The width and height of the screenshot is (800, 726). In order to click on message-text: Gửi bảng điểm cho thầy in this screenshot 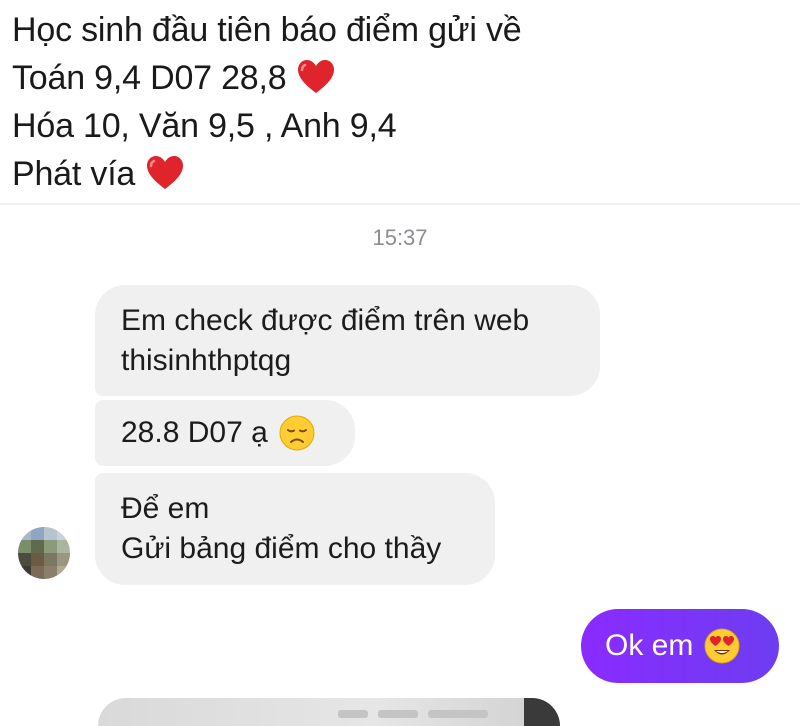, I will do `click(281, 548)`.